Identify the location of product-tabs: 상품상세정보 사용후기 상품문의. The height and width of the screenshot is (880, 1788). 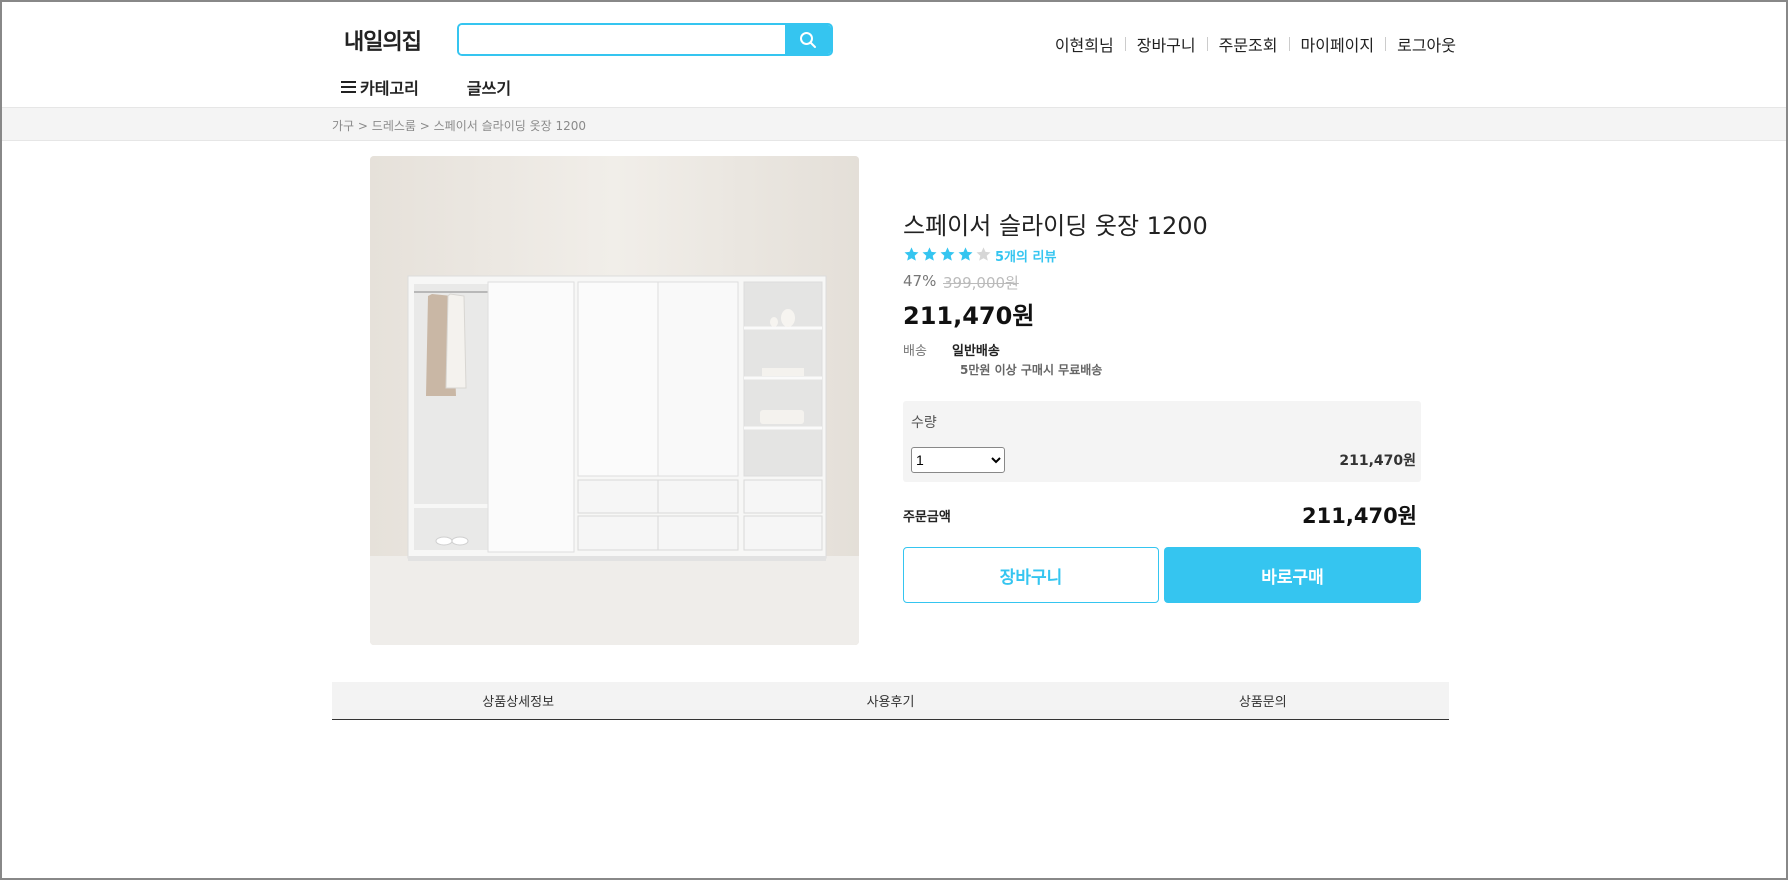
(890, 701).